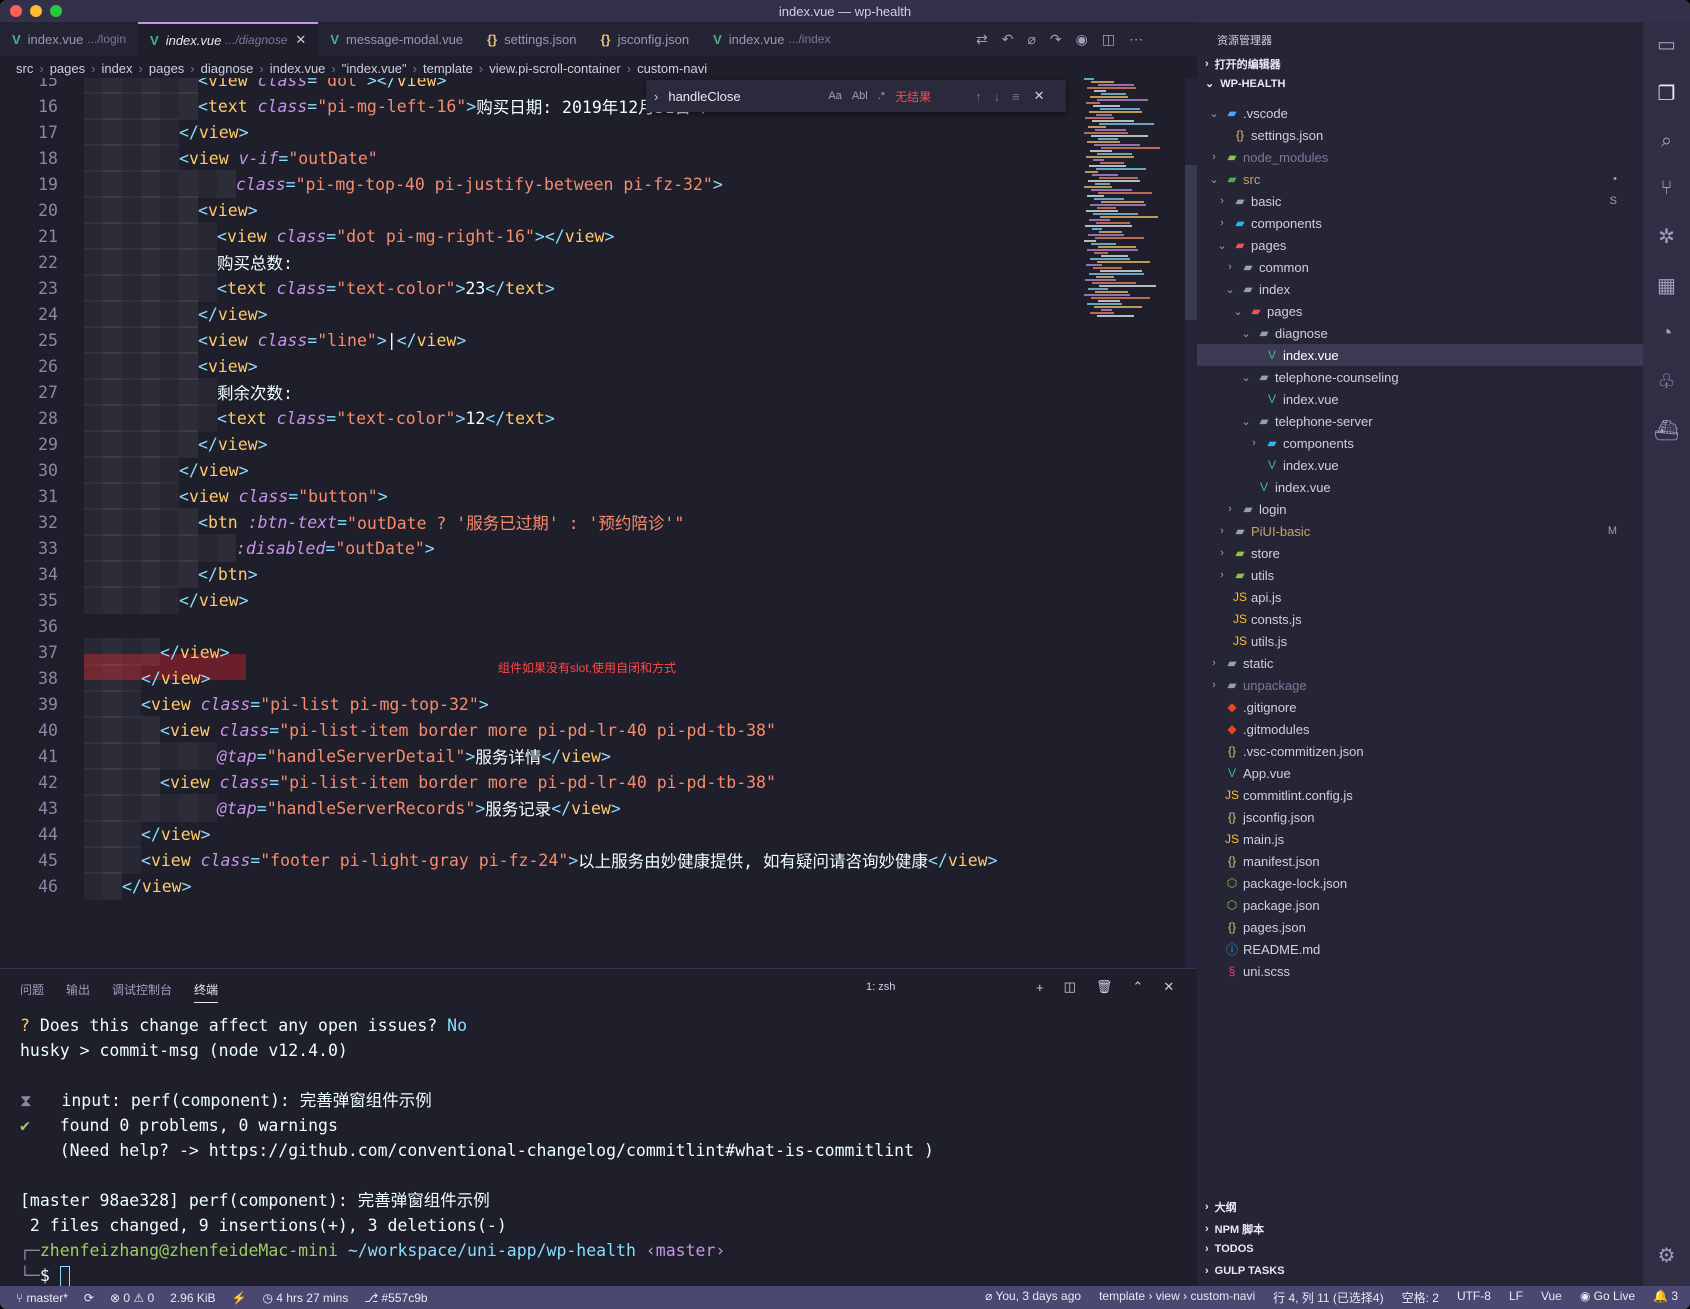  Describe the element at coordinates (1082, 39) in the screenshot. I see `gitlens-icon: ◉` at that location.